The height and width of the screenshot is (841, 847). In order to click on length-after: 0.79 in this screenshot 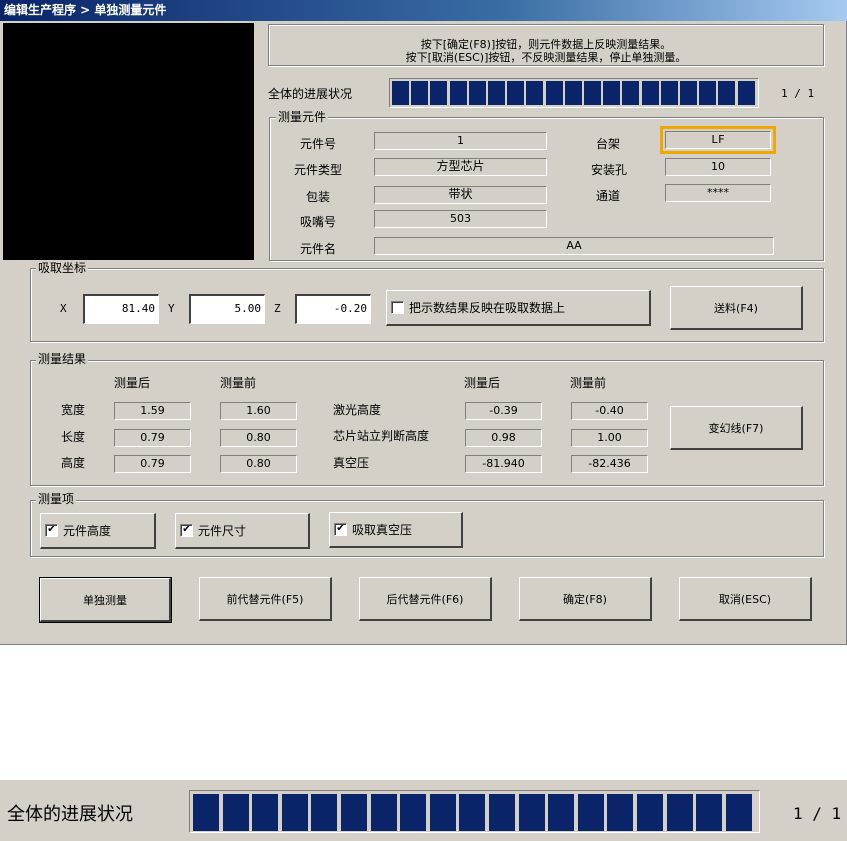, I will do `click(152, 438)`.